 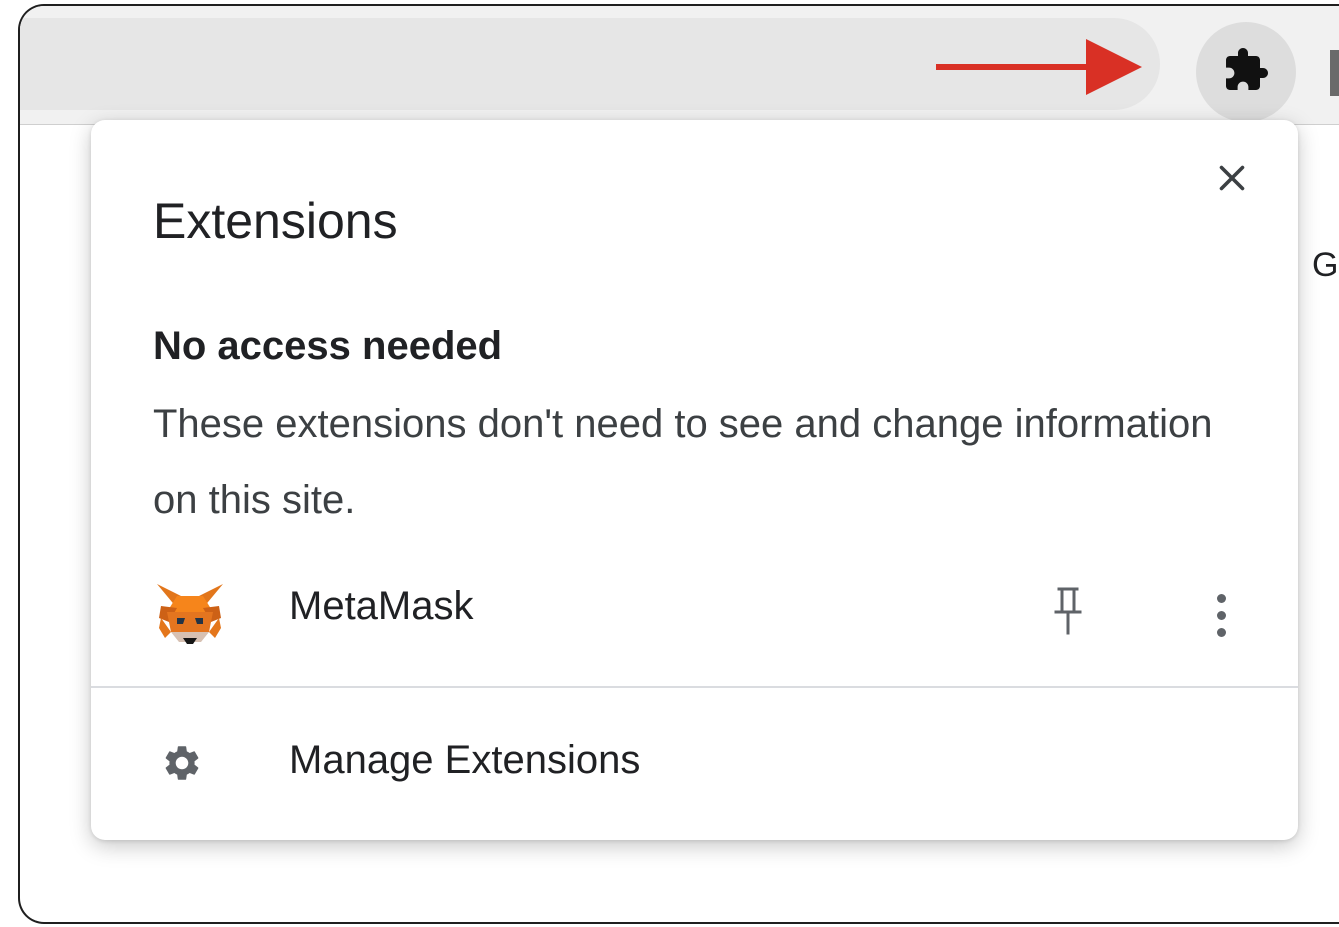 I want to click on toolbar-next-button-edge, so click(x=1334, y=73).